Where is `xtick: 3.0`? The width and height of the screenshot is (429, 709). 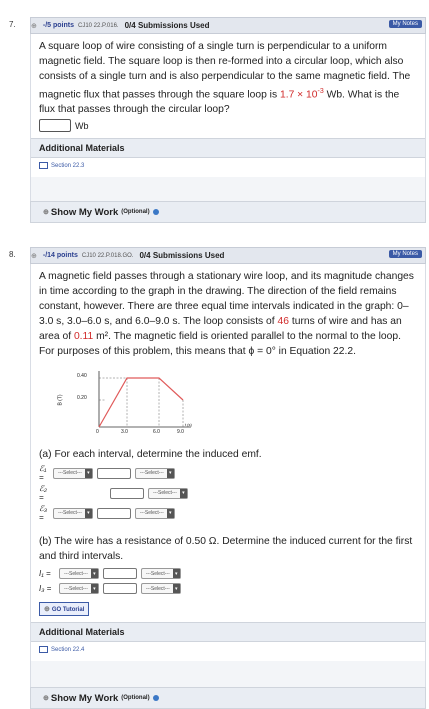 xtick: 3.0 is located at coordinates (124, 432).